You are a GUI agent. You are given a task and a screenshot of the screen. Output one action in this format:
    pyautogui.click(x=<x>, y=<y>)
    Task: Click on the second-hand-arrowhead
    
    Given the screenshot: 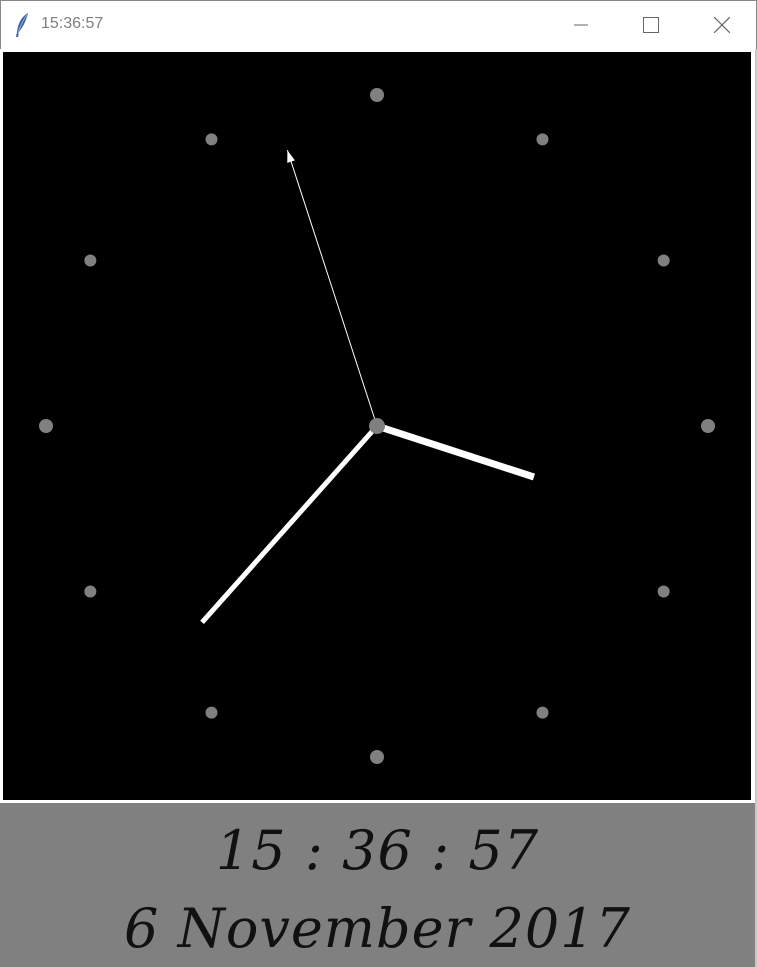 What is the action you would take?
    pyautogui.click(x=291, y=156)
    